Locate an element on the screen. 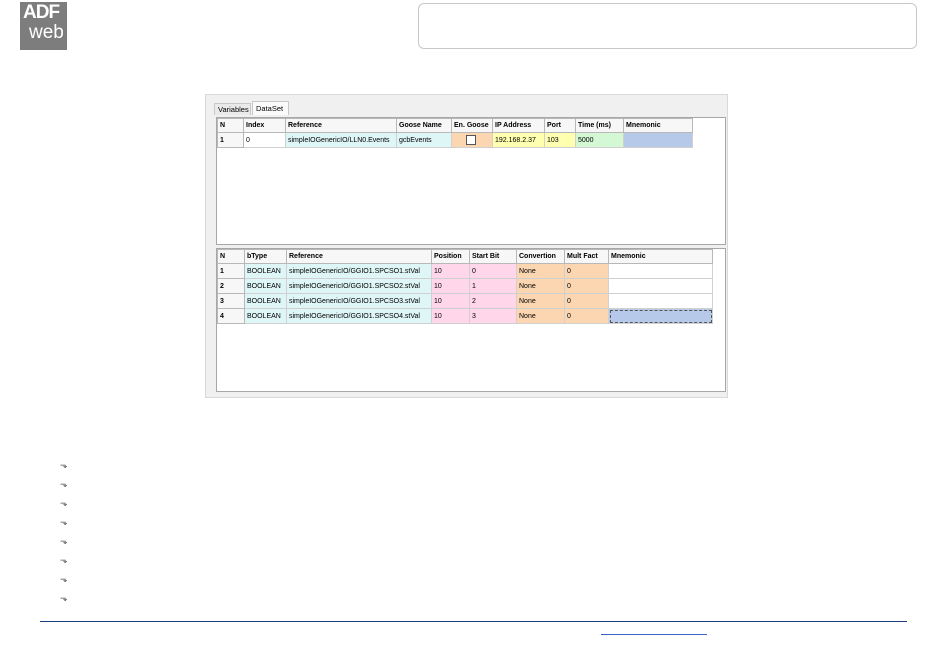 Image resolution: width=950 pixels, height=654 pixels. col-mult-fact: Mult Fact is located at coordinates (586, 256).